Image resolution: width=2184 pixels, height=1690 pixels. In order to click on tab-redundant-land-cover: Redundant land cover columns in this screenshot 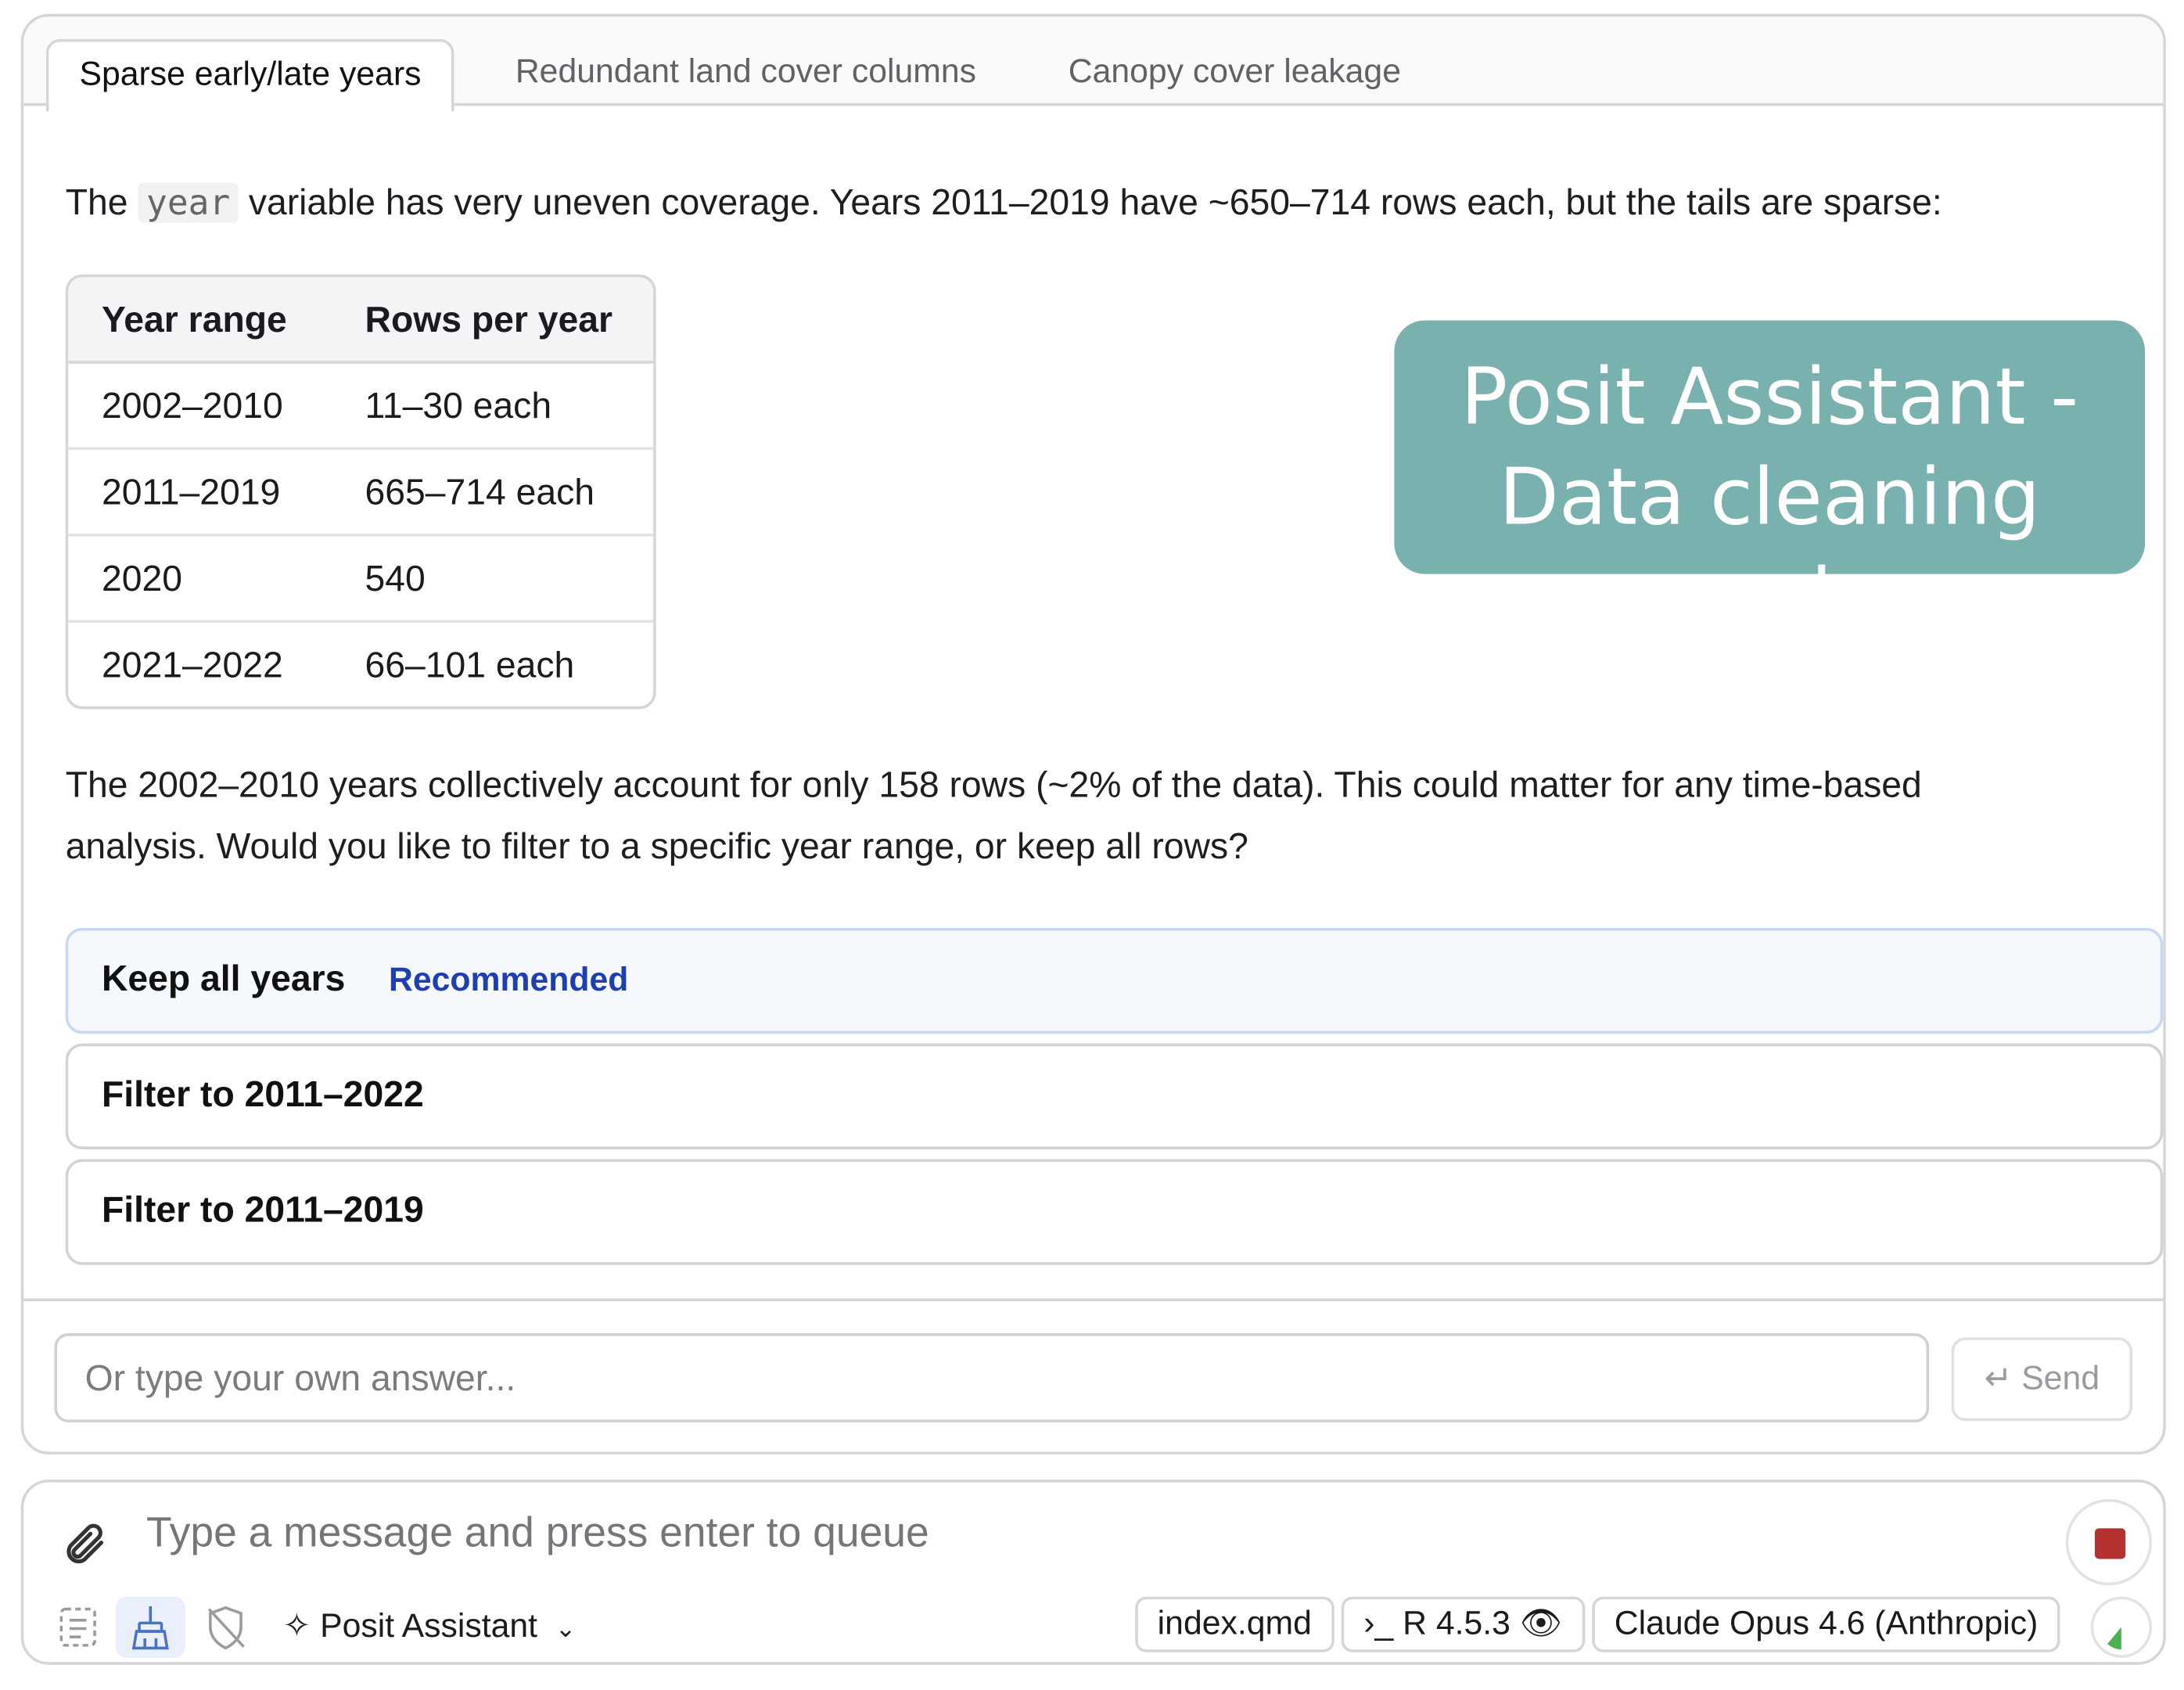, I will do `click(745, 72)`.